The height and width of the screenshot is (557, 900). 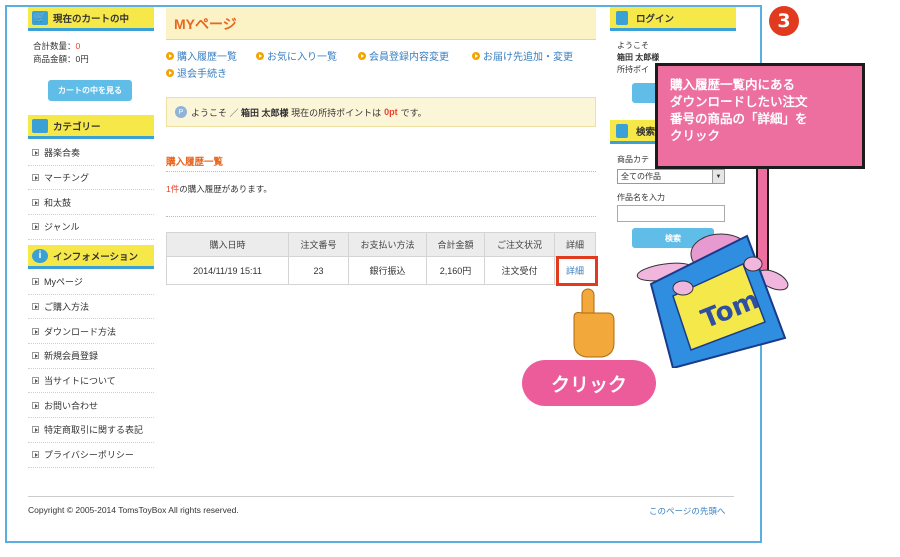 What do you see at coordinates (575, 244) in the screenshot?
I see `column-header: 詳細` at bounding box center [575, 244].